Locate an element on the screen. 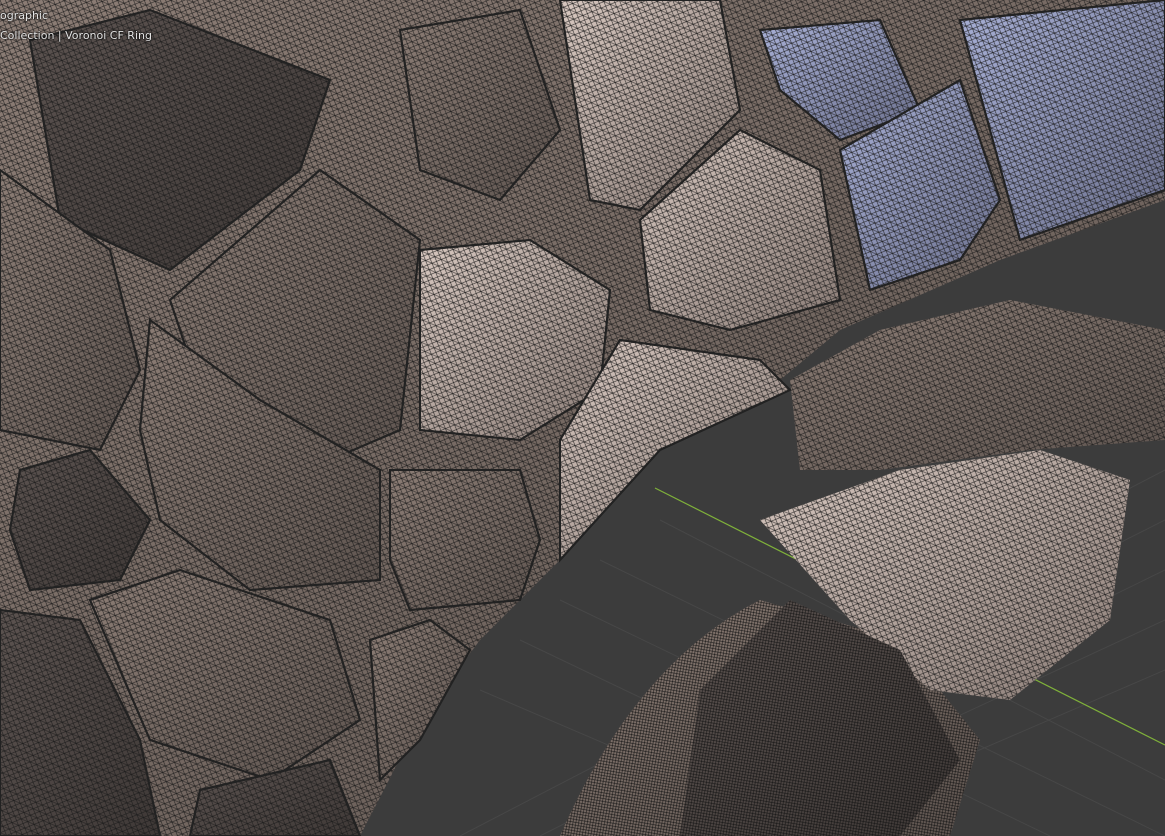 This screenshot has width=1165, height=836. viewport-info-overlay: ographic Collection | Voronoi CF Ring is located at coordinates (76, 26).